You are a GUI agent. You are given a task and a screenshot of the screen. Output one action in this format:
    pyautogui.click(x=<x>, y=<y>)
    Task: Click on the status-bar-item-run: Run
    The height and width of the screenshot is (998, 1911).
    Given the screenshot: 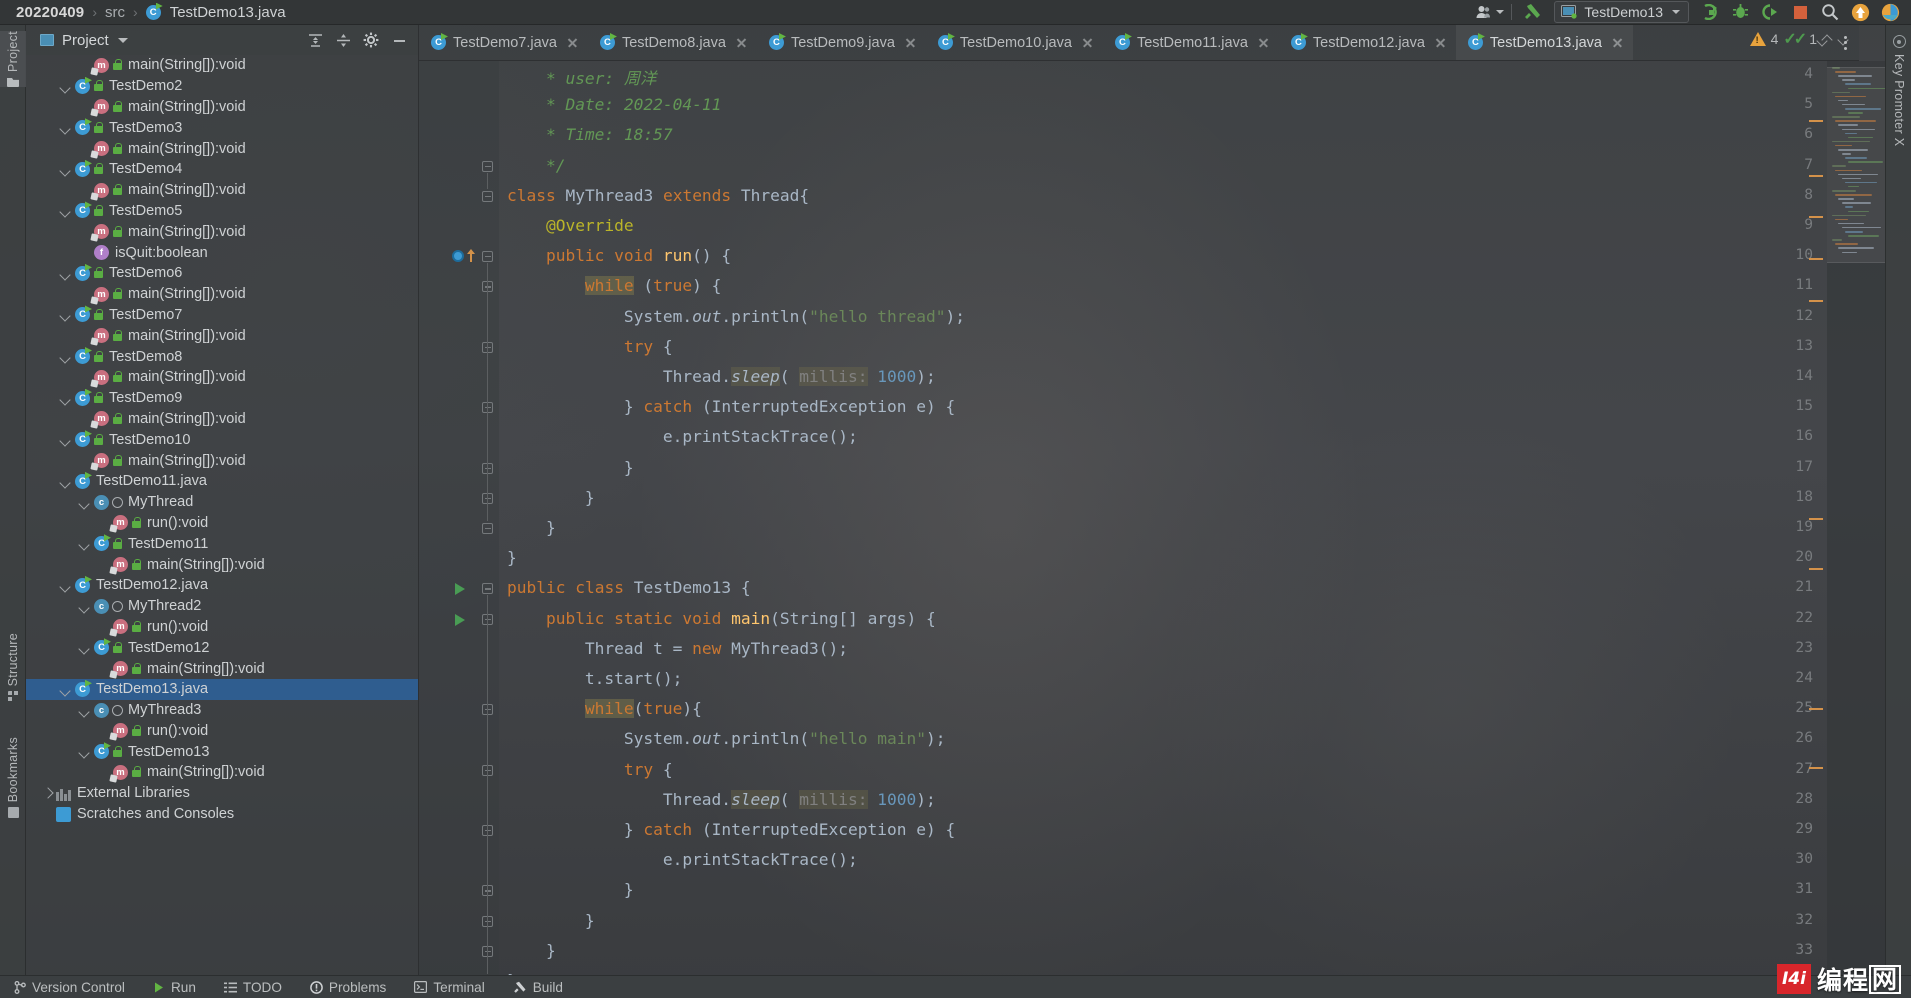 What is the action you would take?
    pyautogui.click(x=174, y=987)
    